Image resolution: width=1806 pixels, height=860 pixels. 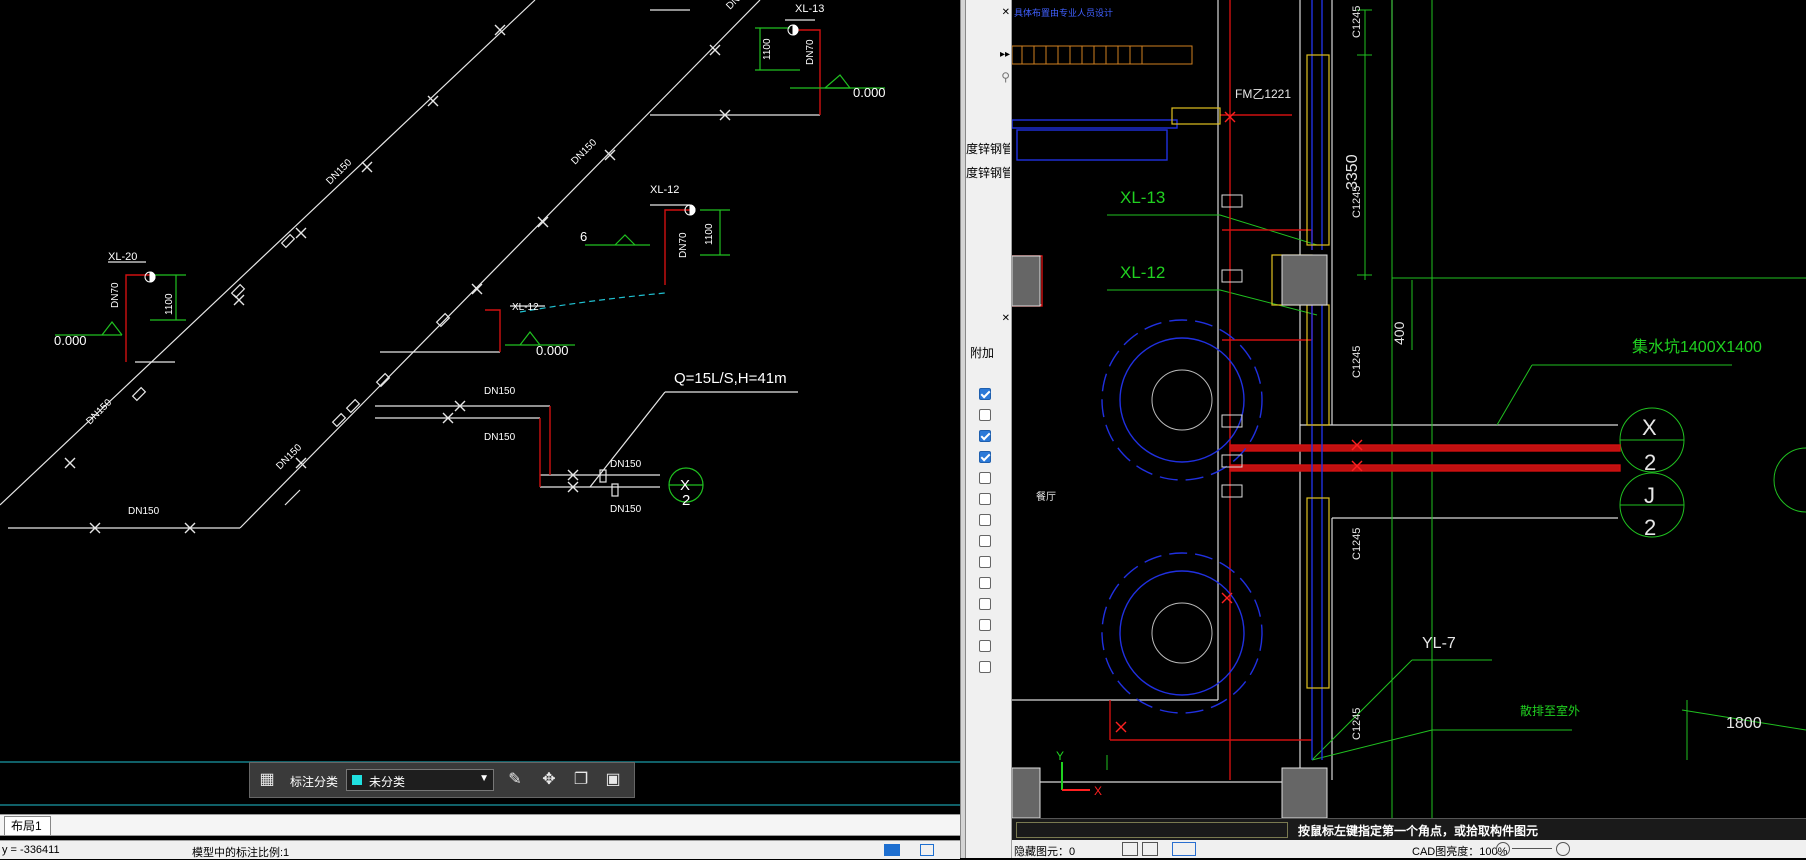 I want to click on axis-y-label: Y, so click(x=1060, y=756).